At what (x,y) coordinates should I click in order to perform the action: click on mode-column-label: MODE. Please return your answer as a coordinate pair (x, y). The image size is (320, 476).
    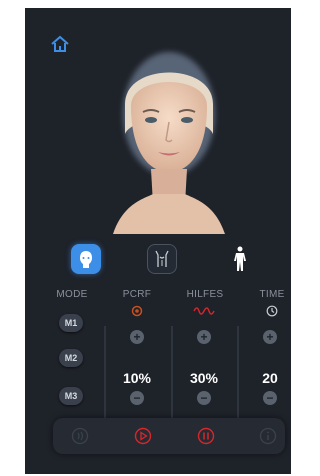
    Looking at the image, I should click on (72, 294).